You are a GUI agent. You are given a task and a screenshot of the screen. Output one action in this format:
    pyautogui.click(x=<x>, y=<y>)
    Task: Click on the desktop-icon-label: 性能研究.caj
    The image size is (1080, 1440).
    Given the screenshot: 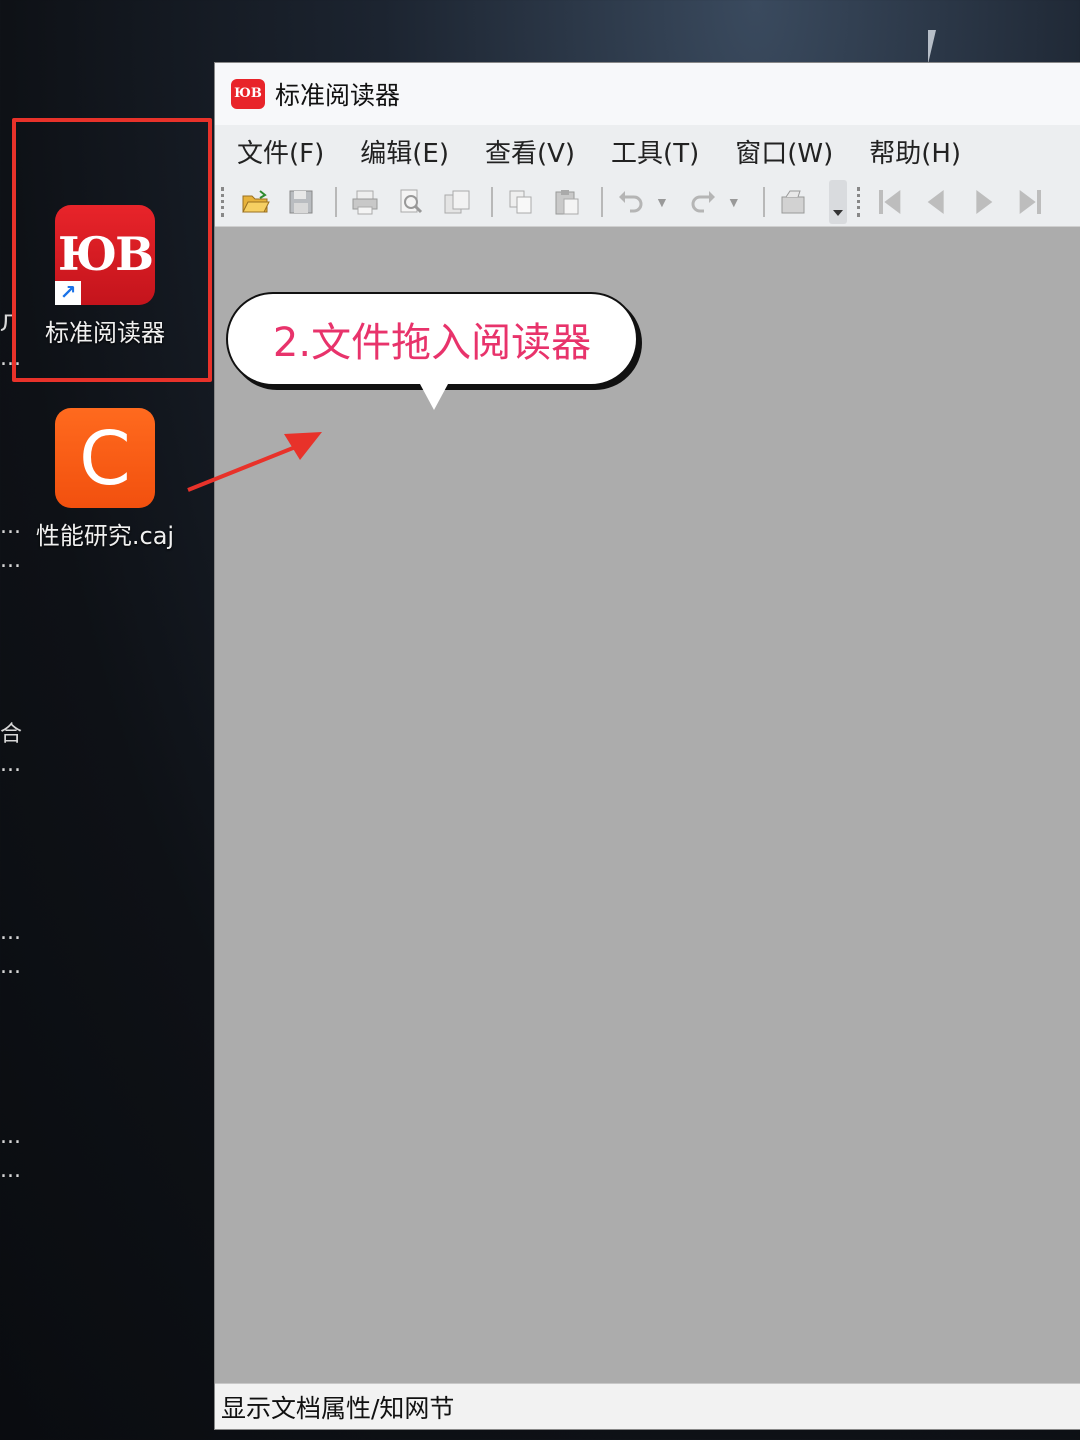 What is the action you would take?
    pyautogui.click(x=105, y=536)
    